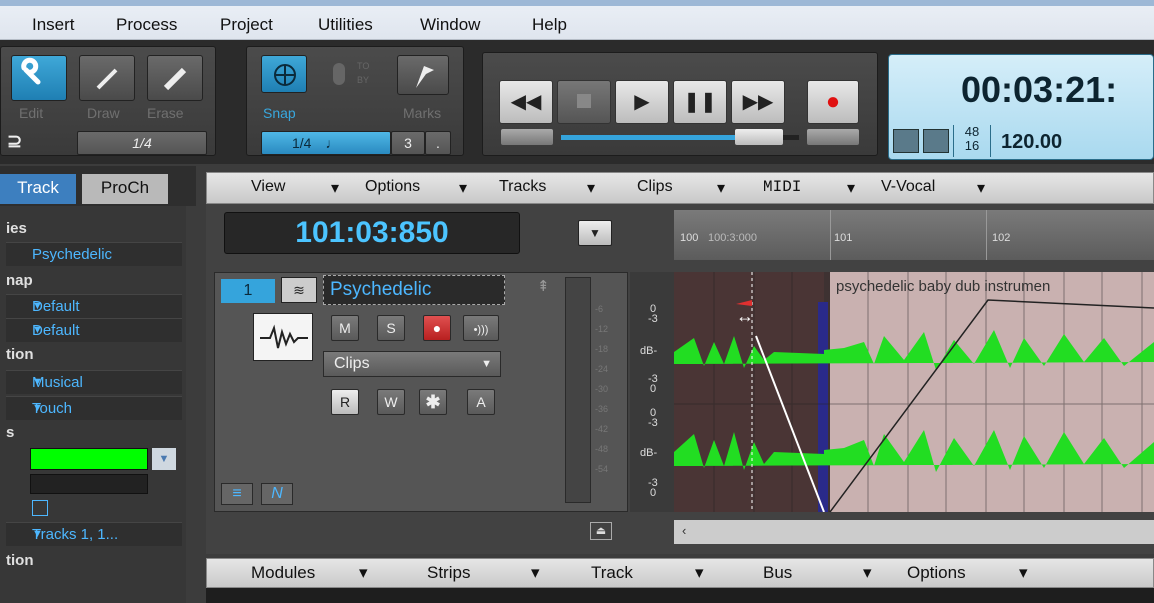 This screenshot has width=1154, height=603. I want to click on collapse-arrow-icon: ⇞, so click(543, 286).